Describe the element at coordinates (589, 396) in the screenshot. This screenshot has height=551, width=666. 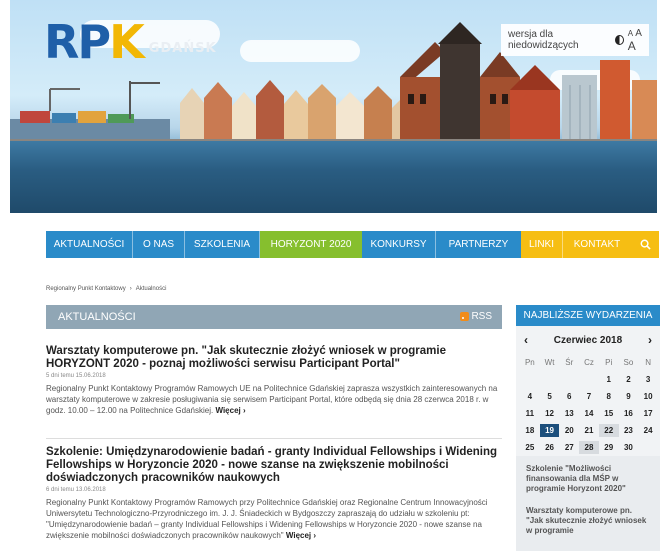
I see `calendar-day: 7` at that location.